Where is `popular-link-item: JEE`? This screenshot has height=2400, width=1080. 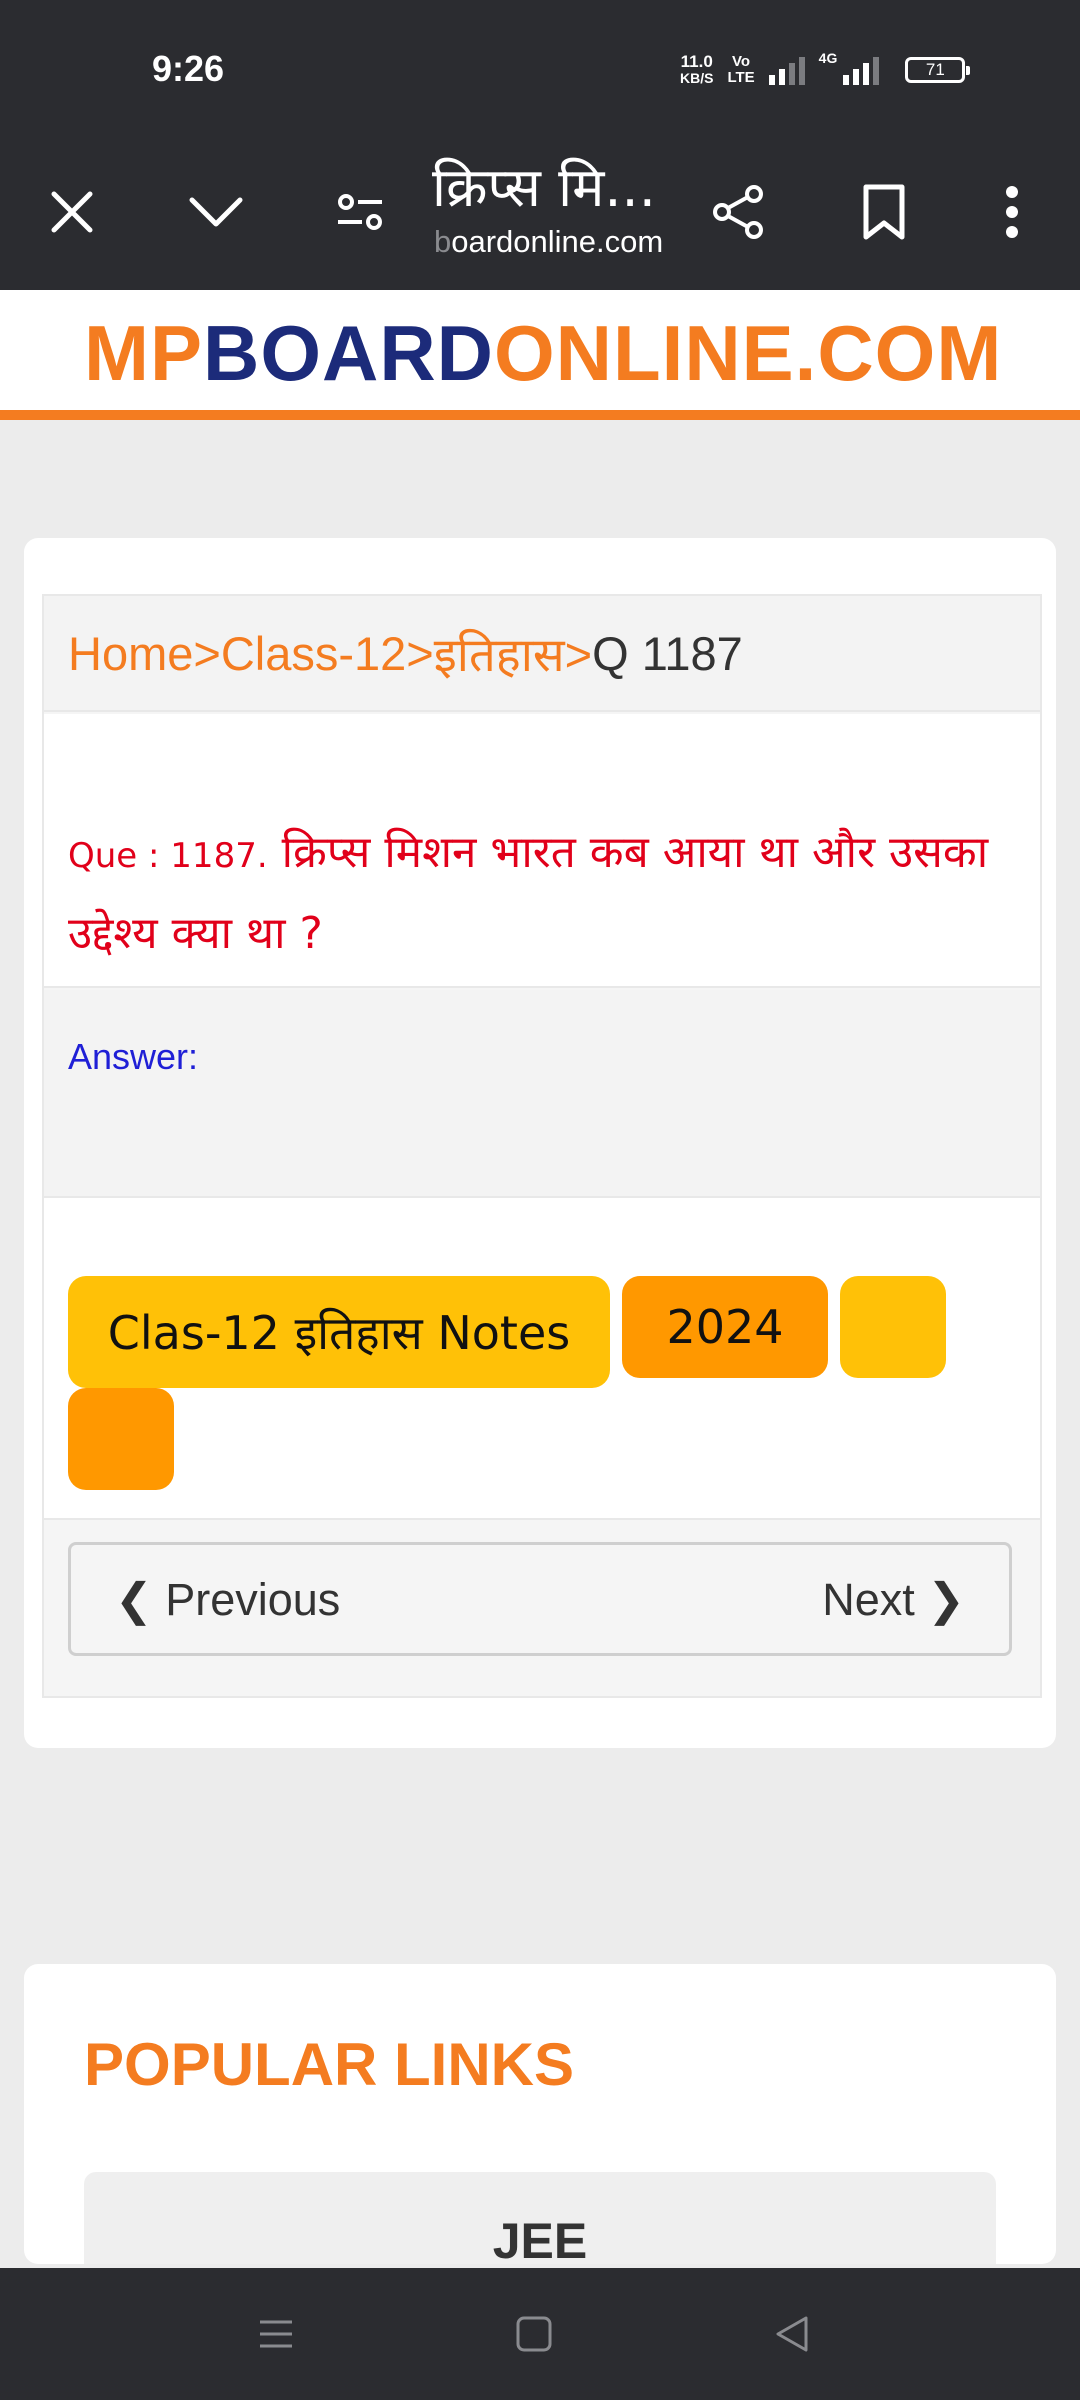 popular-link-item: JEE is located at coordinates (540, 2218).